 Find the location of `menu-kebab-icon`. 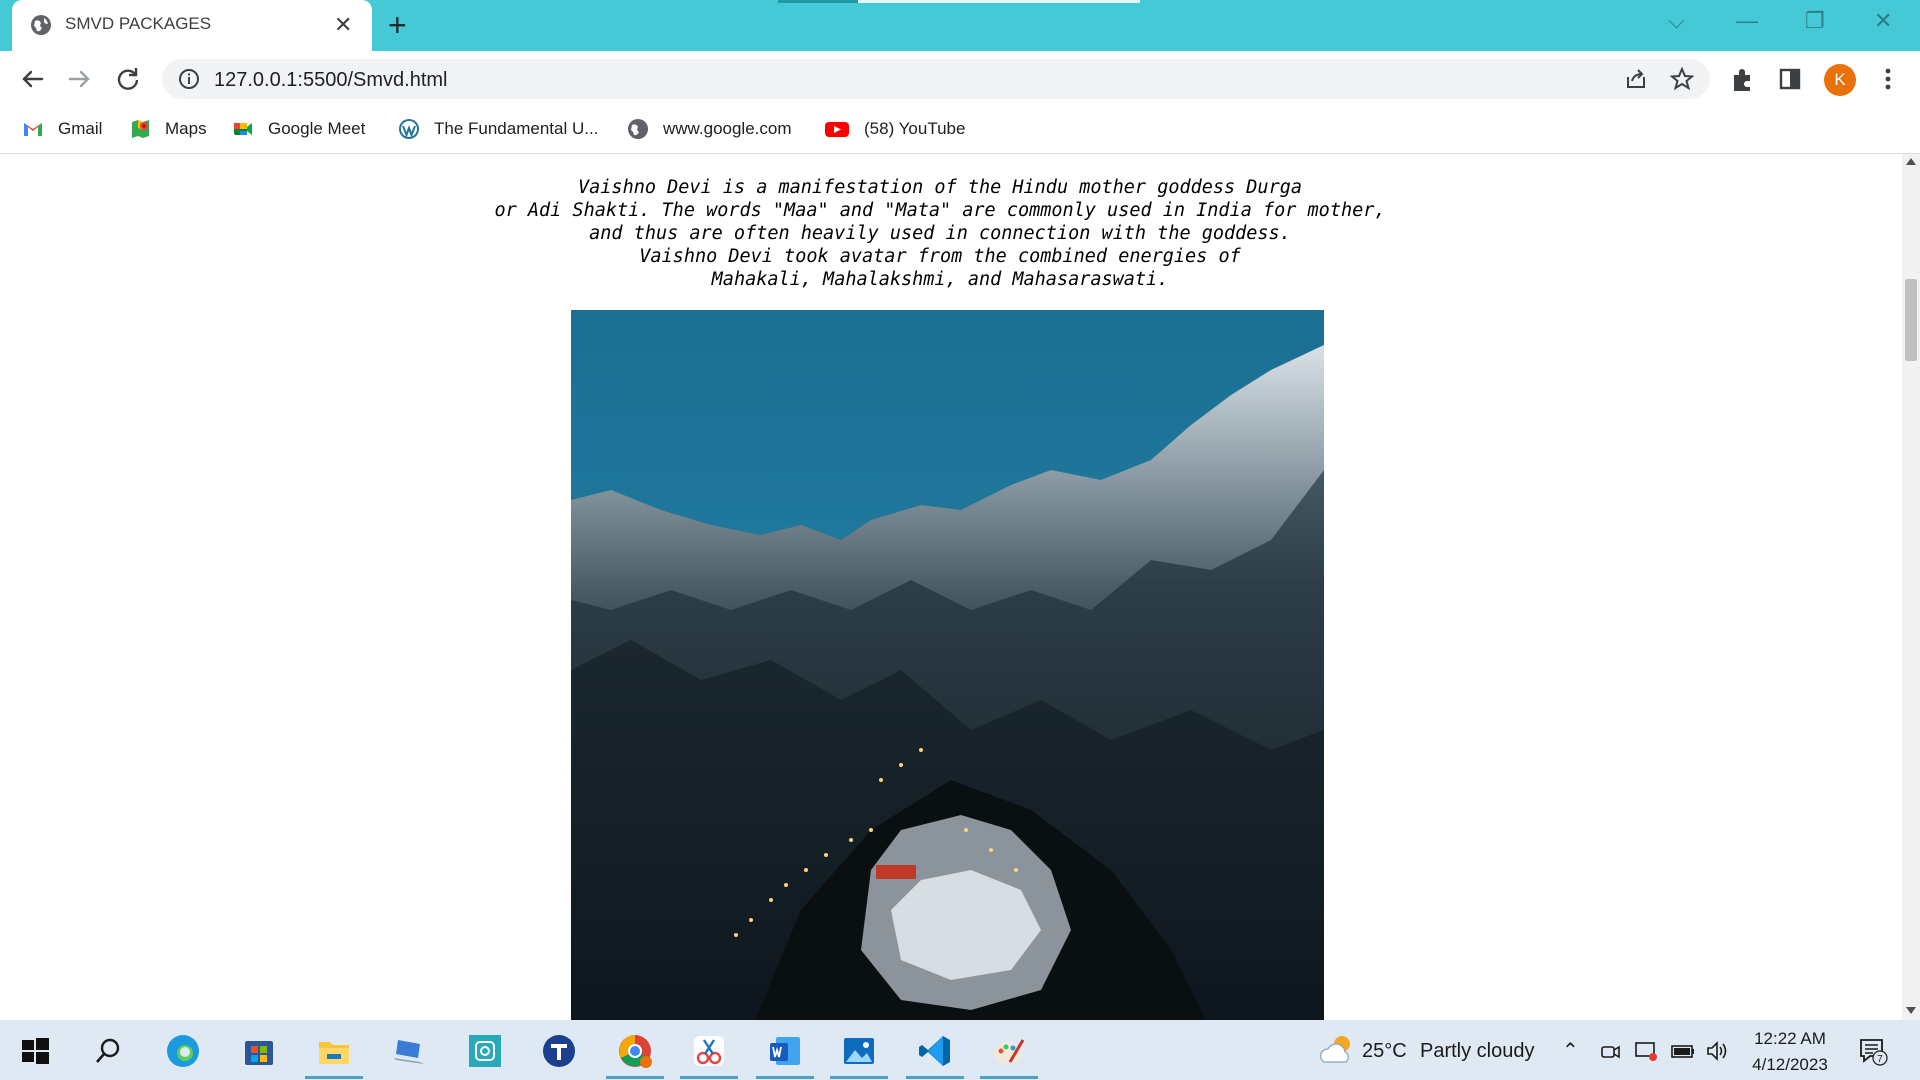

menu-kebab-icon is located at coordinates (1888, 79).